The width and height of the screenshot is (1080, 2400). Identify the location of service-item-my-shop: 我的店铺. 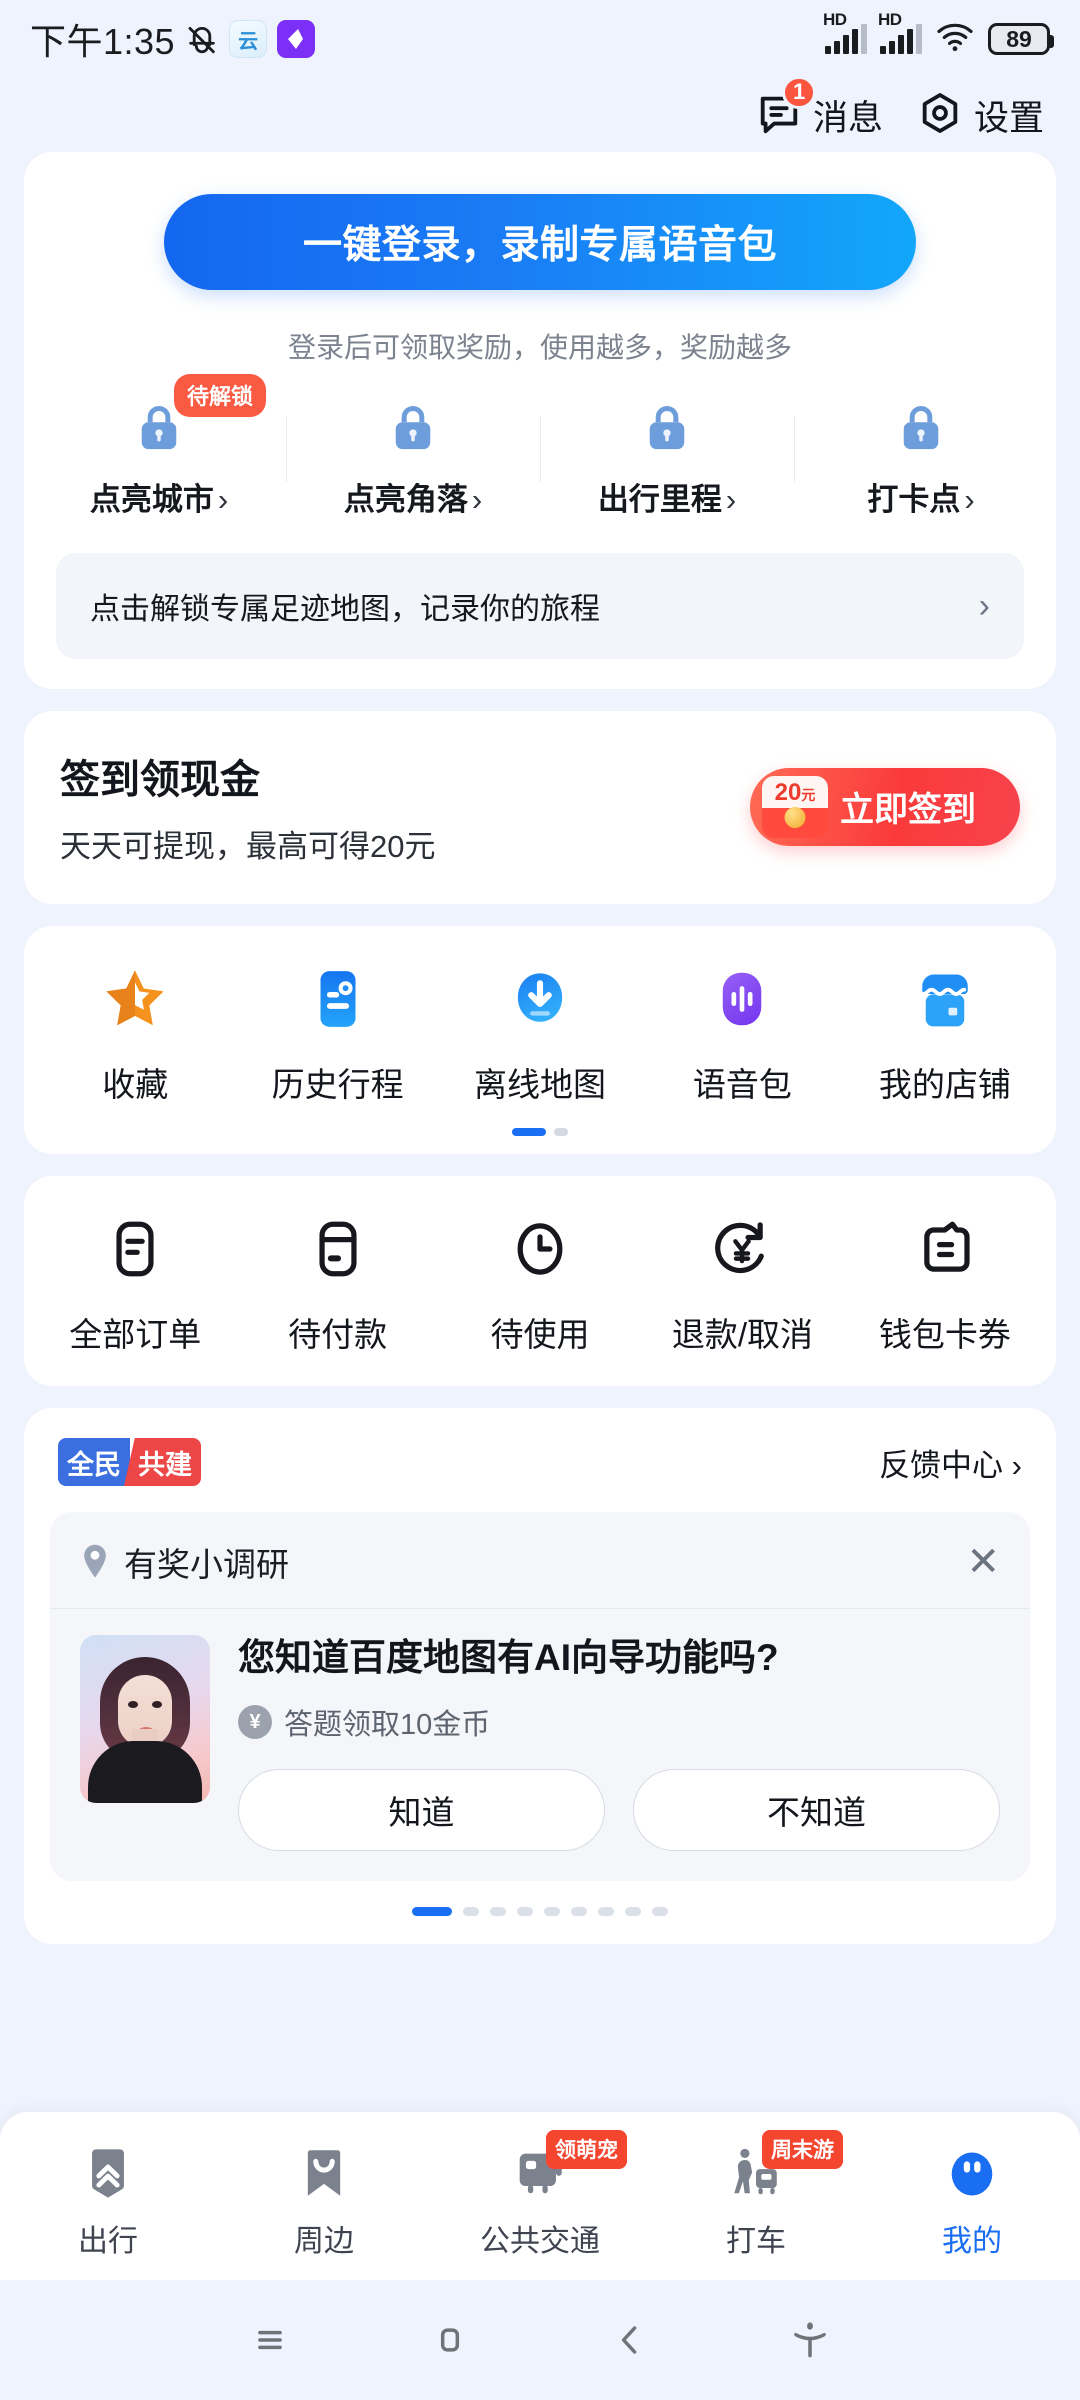
(945, 1034).